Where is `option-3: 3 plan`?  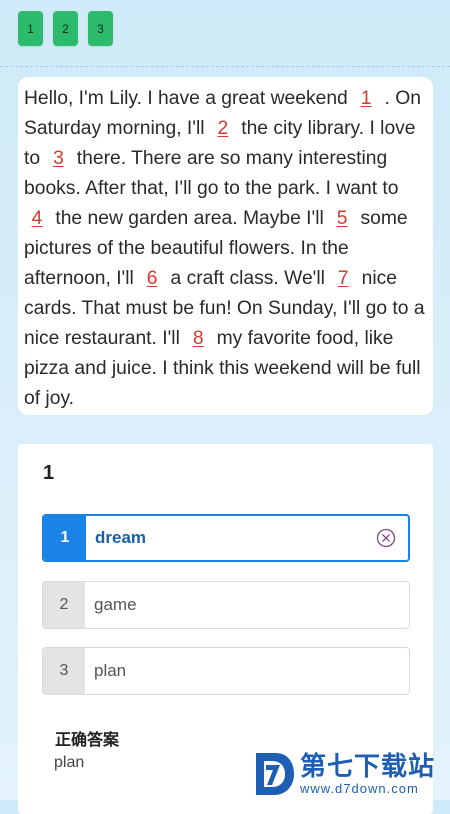 option-3: 3 plan is located at coordinates (226, 671).